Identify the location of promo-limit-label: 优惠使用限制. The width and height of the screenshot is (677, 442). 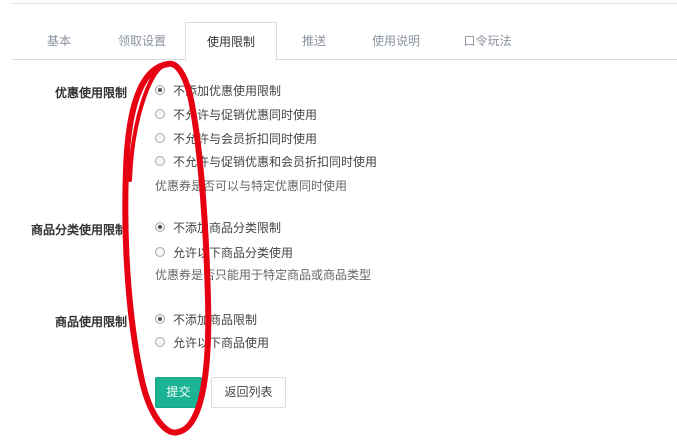
(90, 93).